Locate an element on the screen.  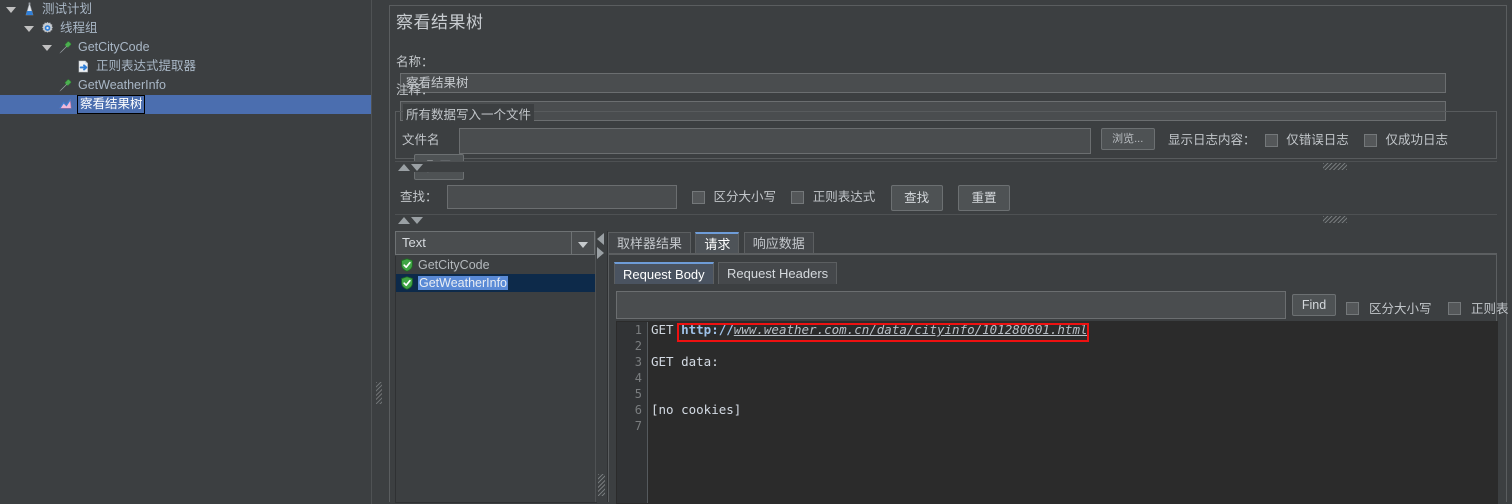
chevron-right-icon is located at coordinates (600, 253).